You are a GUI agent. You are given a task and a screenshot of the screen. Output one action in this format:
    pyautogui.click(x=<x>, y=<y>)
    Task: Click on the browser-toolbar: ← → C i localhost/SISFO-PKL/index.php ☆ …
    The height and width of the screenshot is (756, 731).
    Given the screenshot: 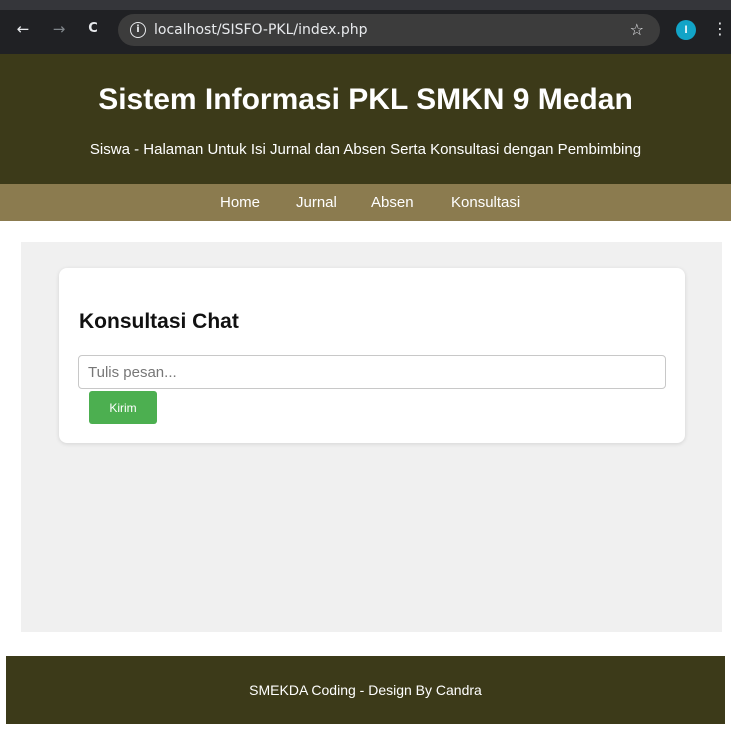 What is the action you would take?
    pyautogui.click(x=365, y=27)
    